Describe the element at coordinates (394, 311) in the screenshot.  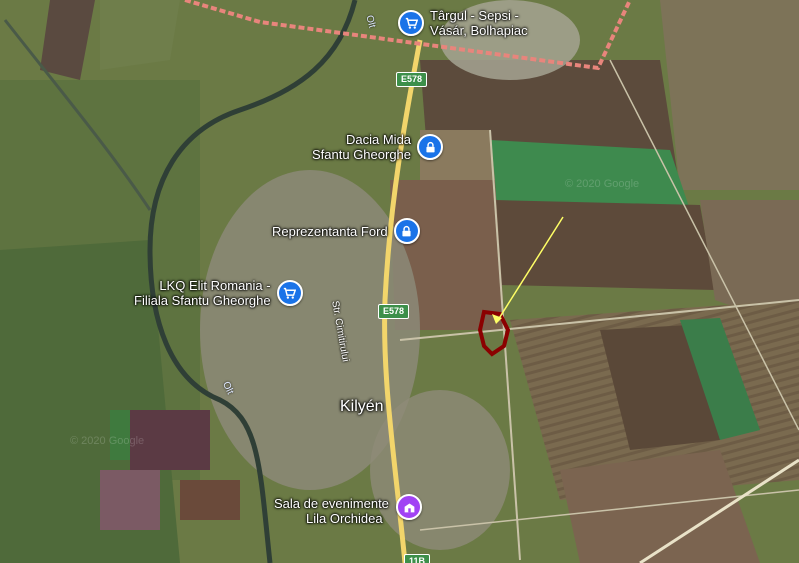
I see `road-shield-e578: E578` at that location.